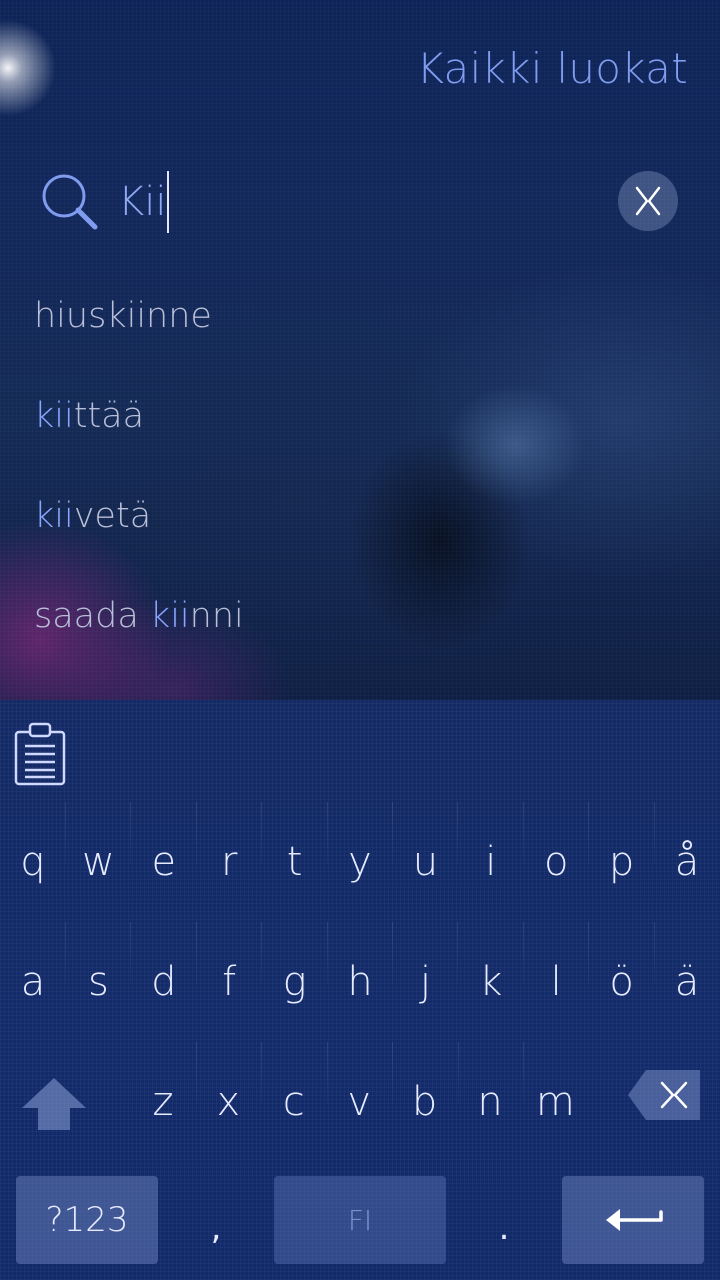  What do you see at coordinates (425, 862) in the screenshot?
I see `key-u: u` at bounding box center [425, 862].